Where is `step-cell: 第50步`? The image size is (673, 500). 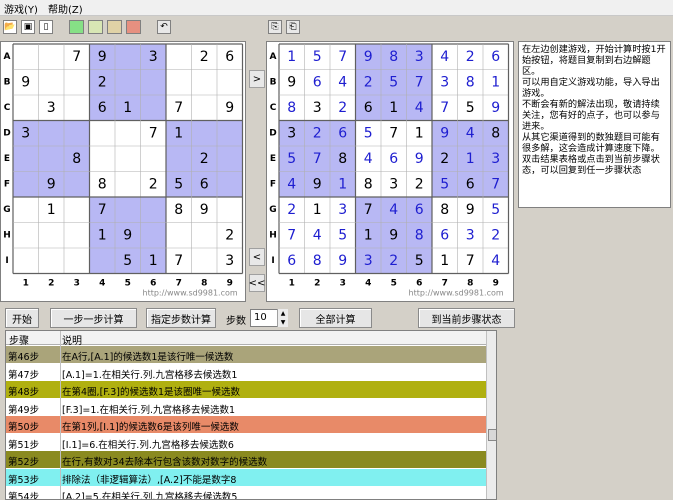 step-cell: 第50步 is located at coordinates (24, 427).